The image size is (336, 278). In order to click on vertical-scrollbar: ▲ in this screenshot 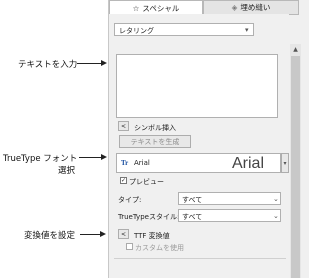, I will do `click(295, 161)`.